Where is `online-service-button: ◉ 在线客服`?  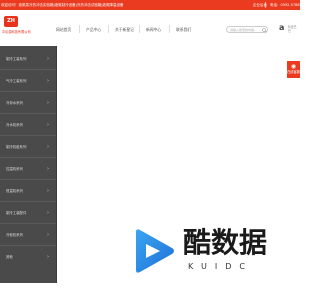 online-service-button: ◉ 在线客服 is located at coordinates (293, 69).